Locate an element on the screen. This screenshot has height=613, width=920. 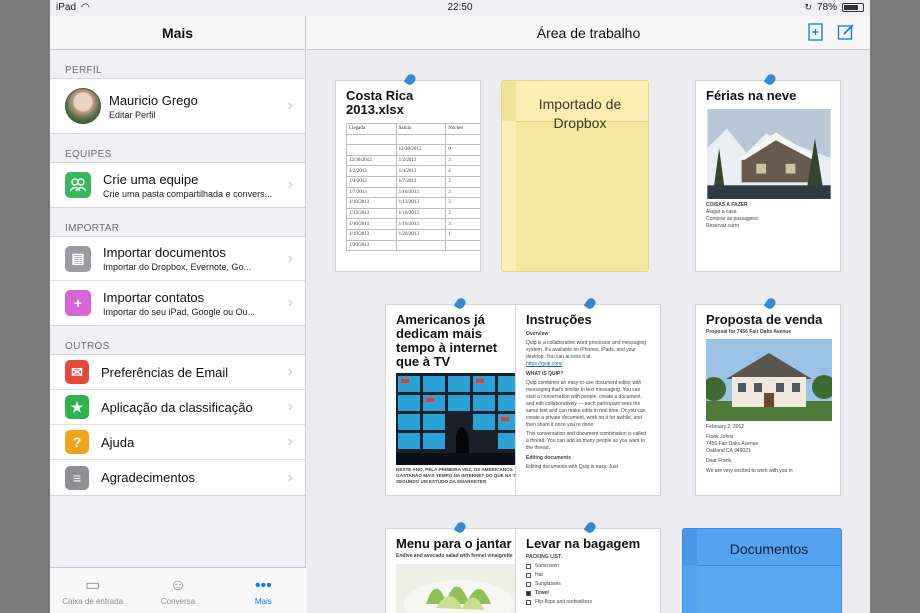
sheet-cell: 1/2/2013 is located at coordinates (371, 171).